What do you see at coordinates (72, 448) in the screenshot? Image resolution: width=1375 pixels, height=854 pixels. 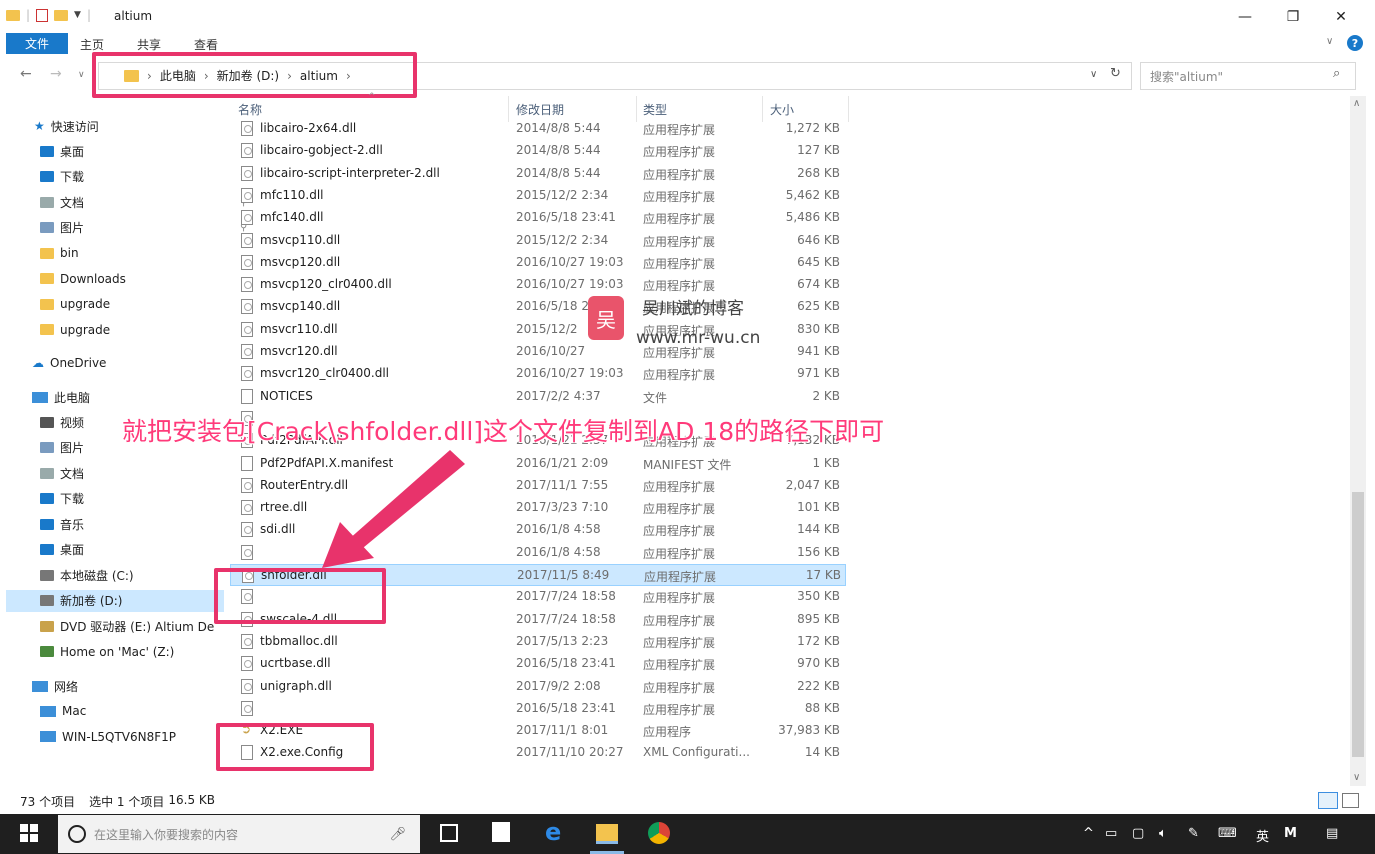 I see `nav-item-label: 图片` at bounding box center [72, 448].